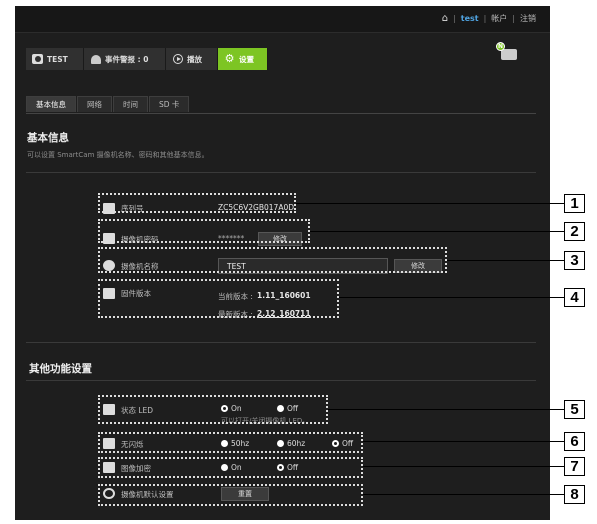  Describe the element at coordinates (574, 231) in the screenshot. I see `callout-2: 2` at that location.